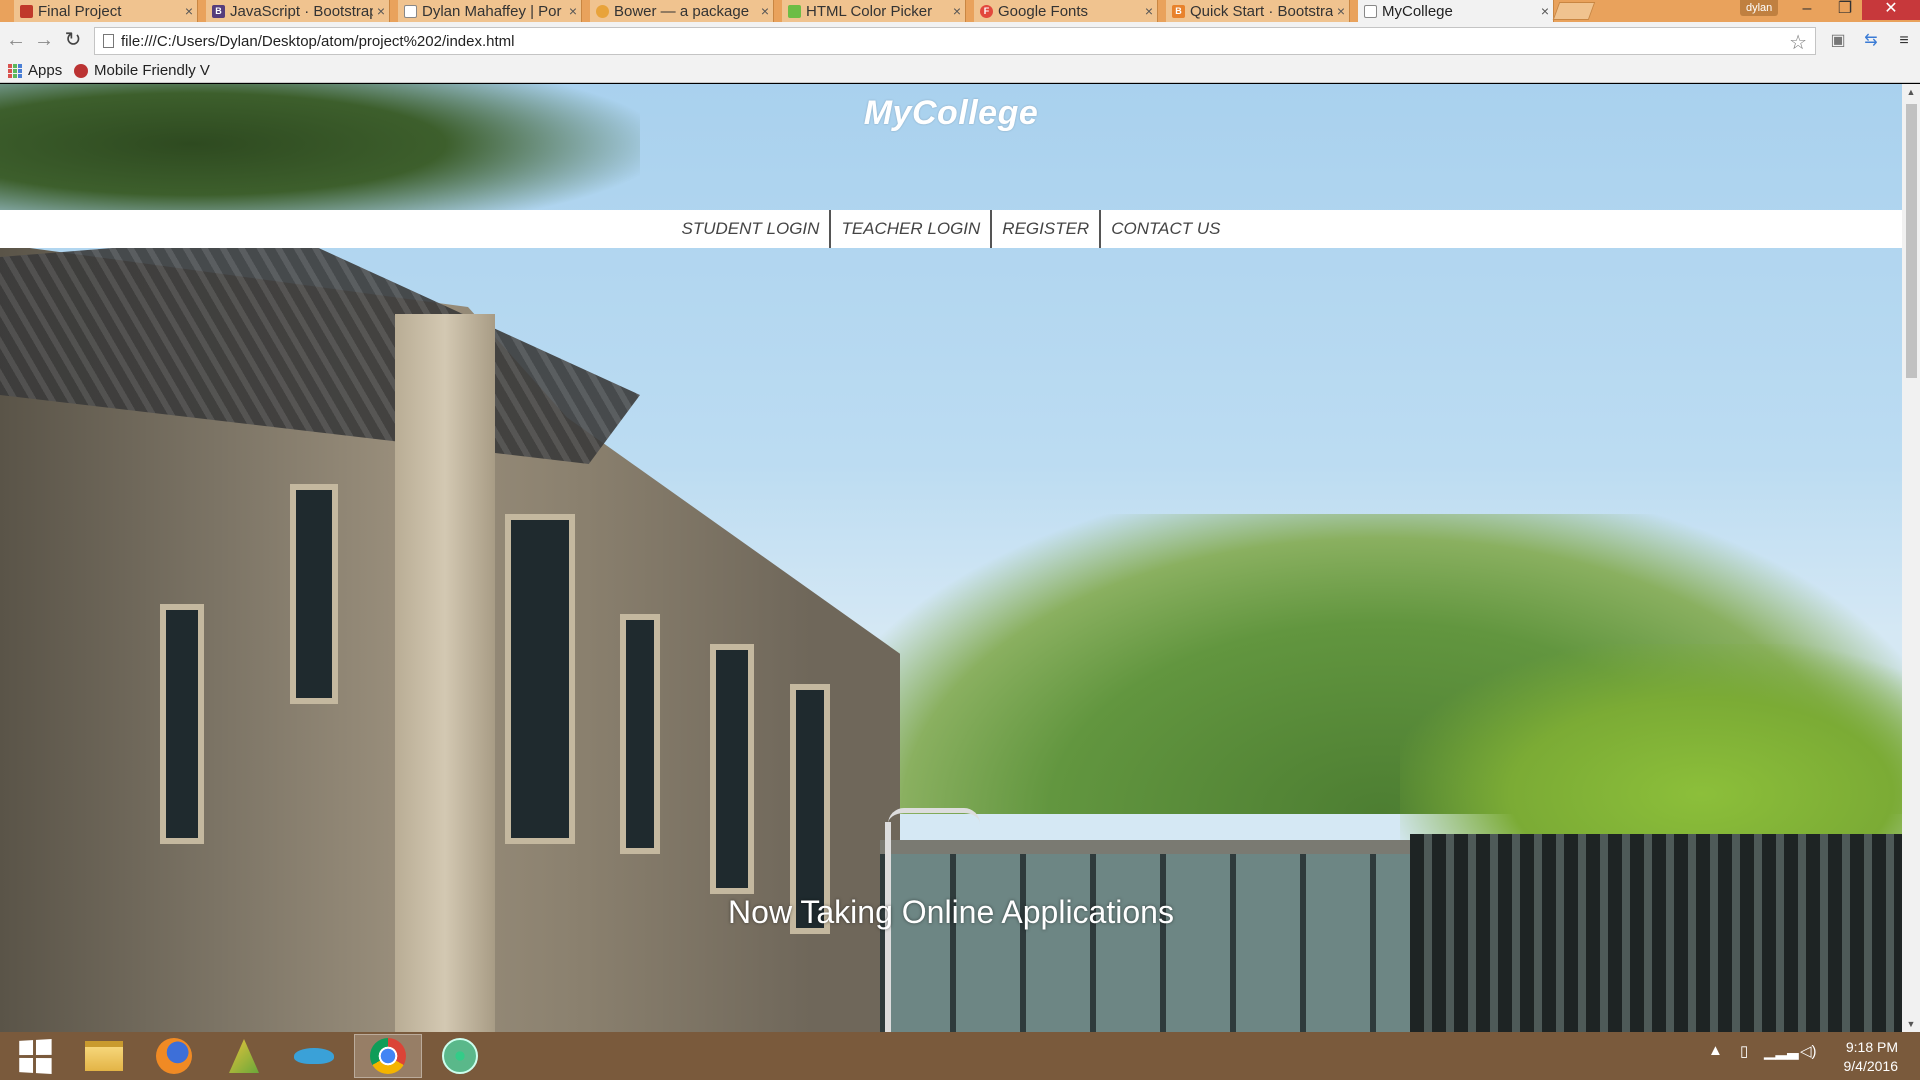 The height and width of the screenshot is (1080, 1920). What do you see at coordinates (1043, 11) in the screenshot?
I see `tab-label: Google Fonts` at bounding box center [1043, 11].